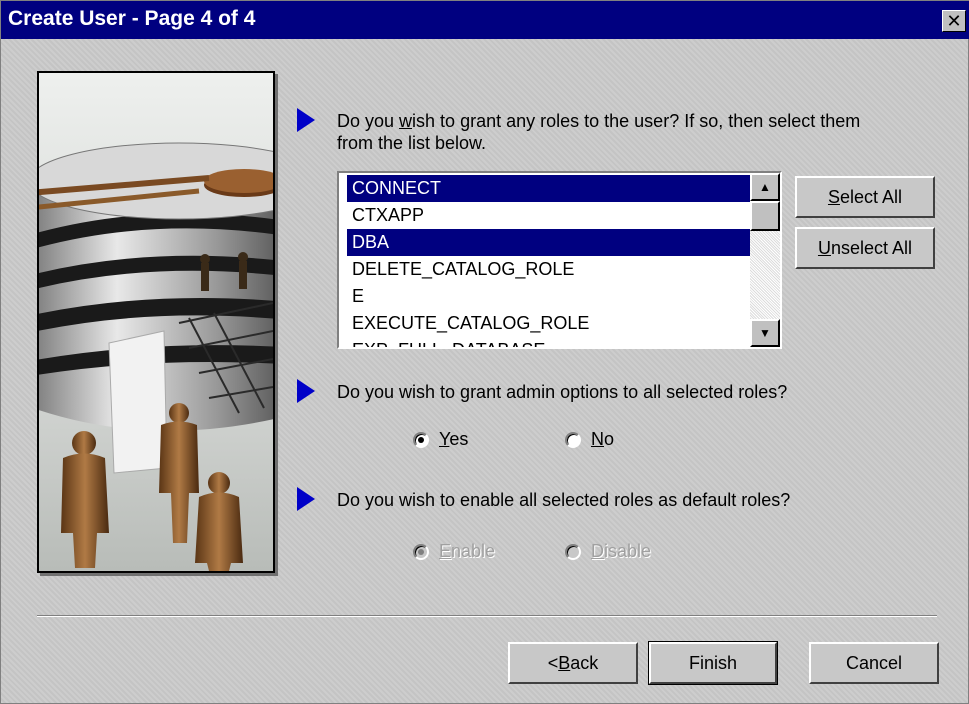 Image resolution: width=969 pixels, height=704 pixels. Describe the element at coordinates (573, 551) in the screenshot. I see `radio-disable-indicator` at that location.